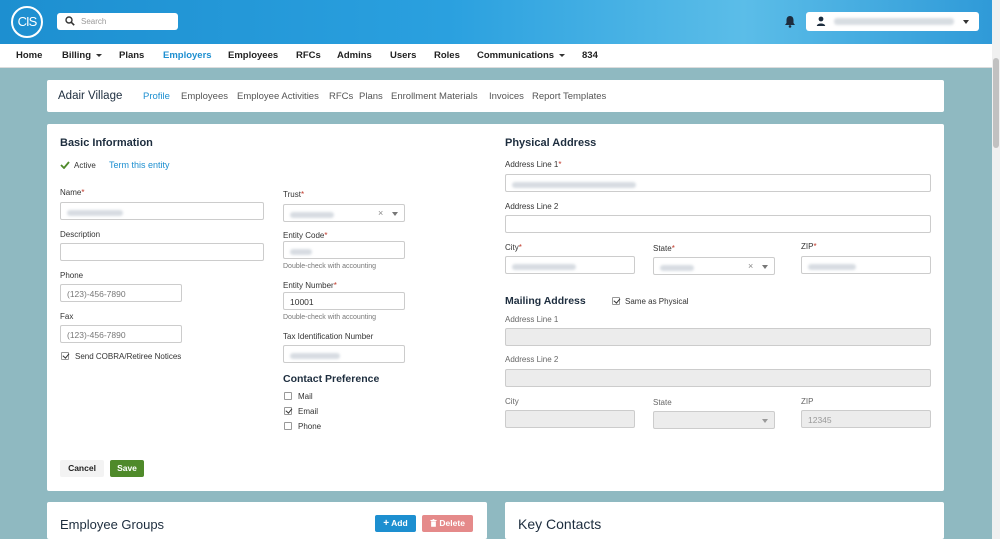 The height and width of the screenshot is (539, 1000). What do you see at coordinates (496, 22) in the screenshot?
I see `top-bar: CIS` at bounding box center [496, 22].